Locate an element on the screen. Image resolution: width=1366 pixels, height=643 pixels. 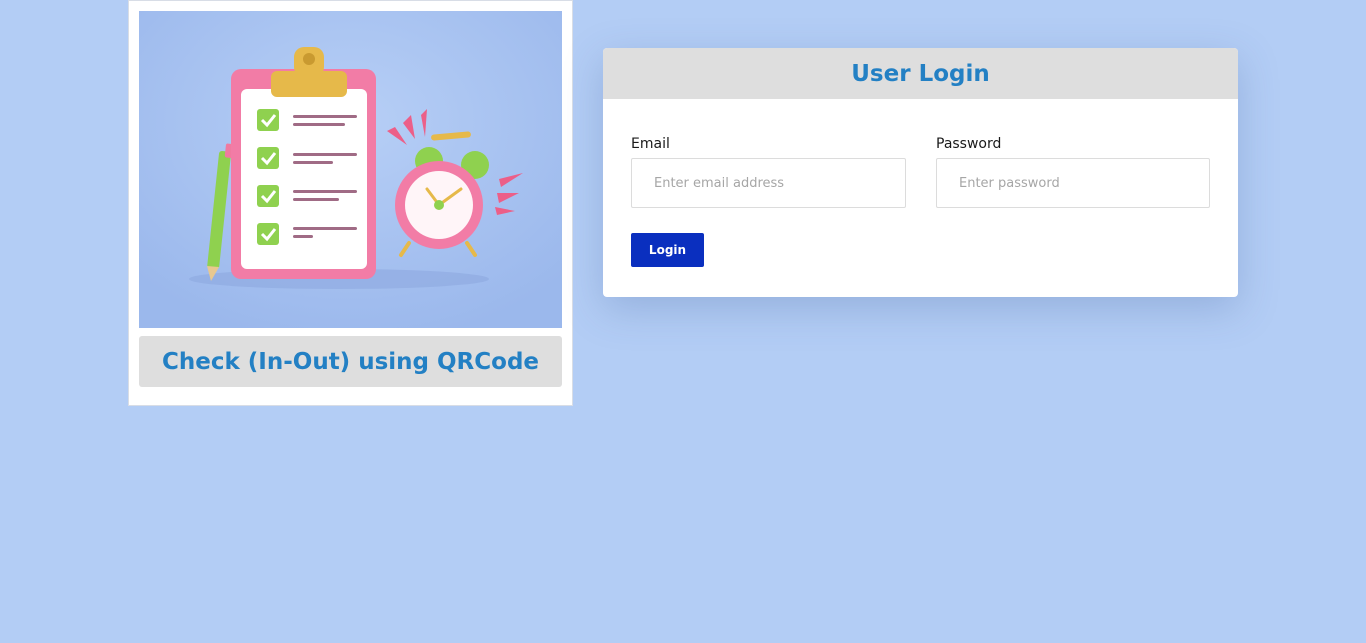
caption-text: Check (In-Out) using QRCode is located at coordinates (350, 361).